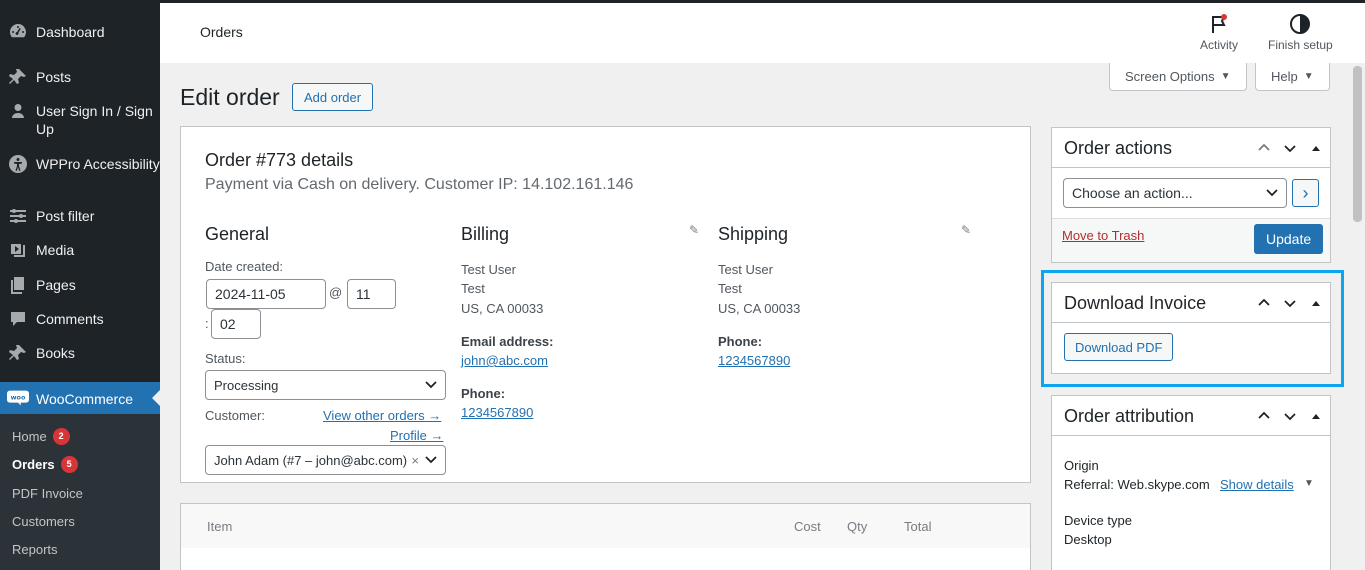 This screenshot has height=570, width=1365. Describe the element at coordinates (18, 319) in the screenshot. I see `comment-icon` at that location.